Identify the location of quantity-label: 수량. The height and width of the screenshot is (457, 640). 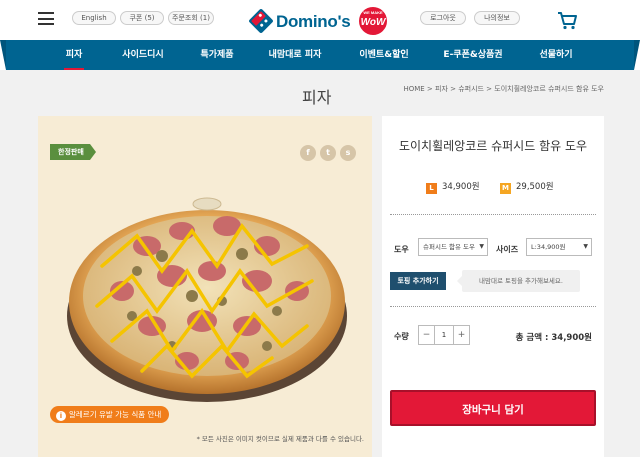
(401, 336).